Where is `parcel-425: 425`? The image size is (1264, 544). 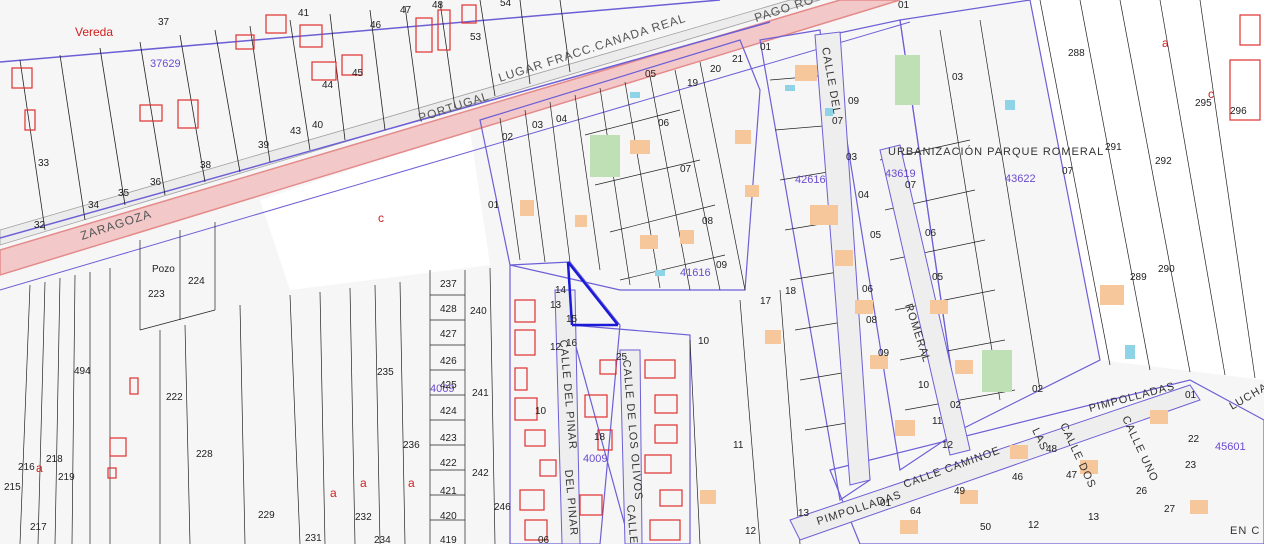
parcel-425: 425 is located at coordinates (448, 385).